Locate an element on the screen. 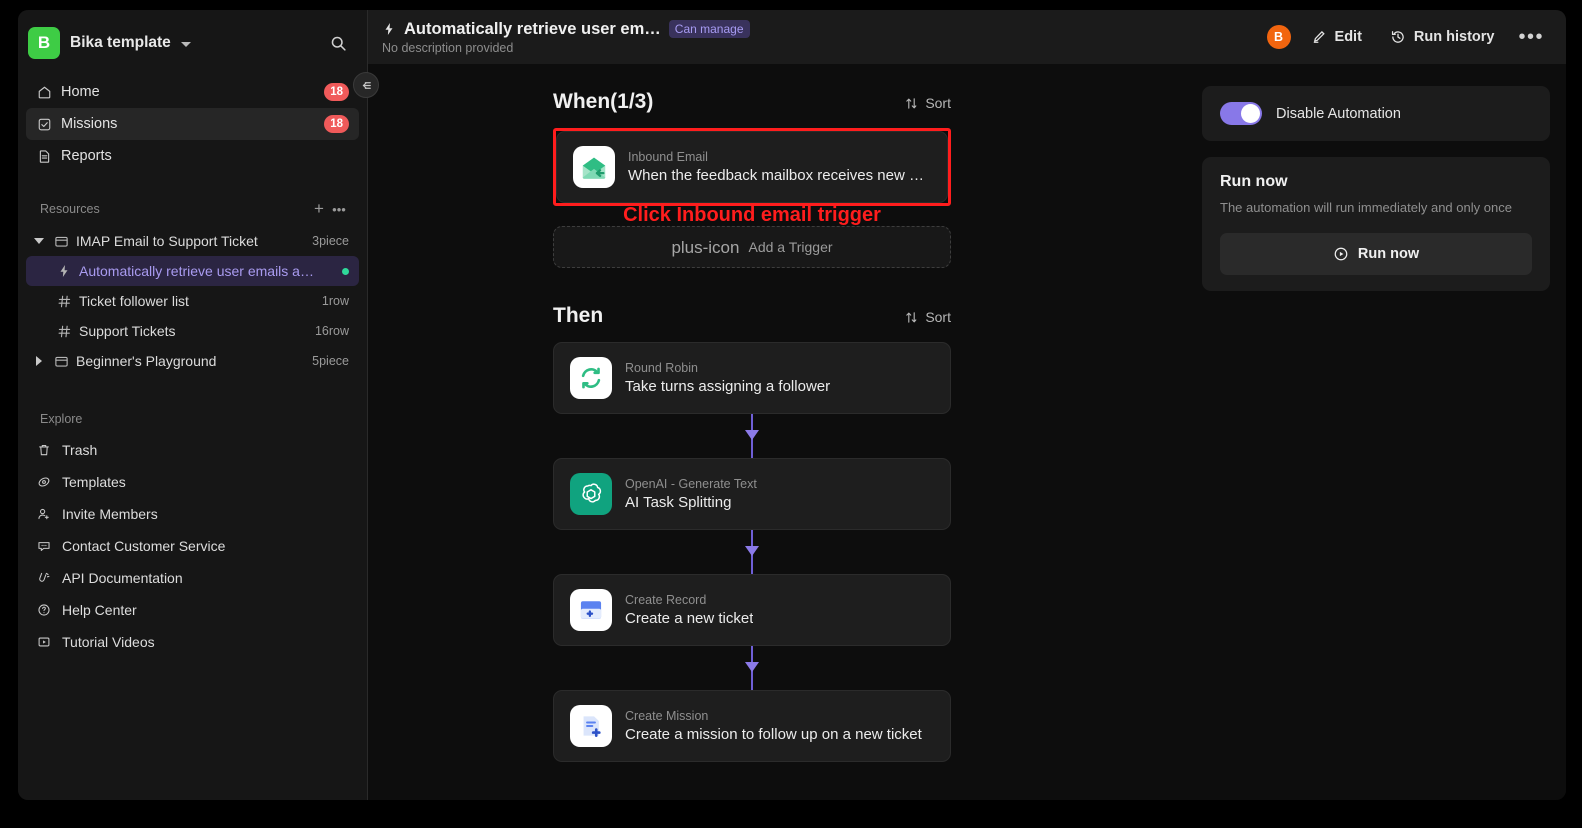  sidebar-item-tutorial-videos: Tutorial Videos is located at coordinates (192, 642).